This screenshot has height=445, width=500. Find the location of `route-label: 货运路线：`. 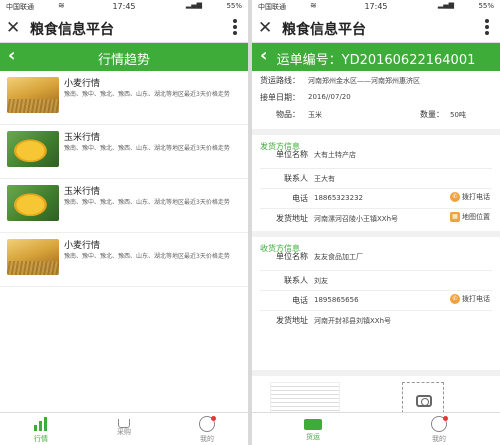

route-label: 货运路线： is located at coordinates (280, 80).